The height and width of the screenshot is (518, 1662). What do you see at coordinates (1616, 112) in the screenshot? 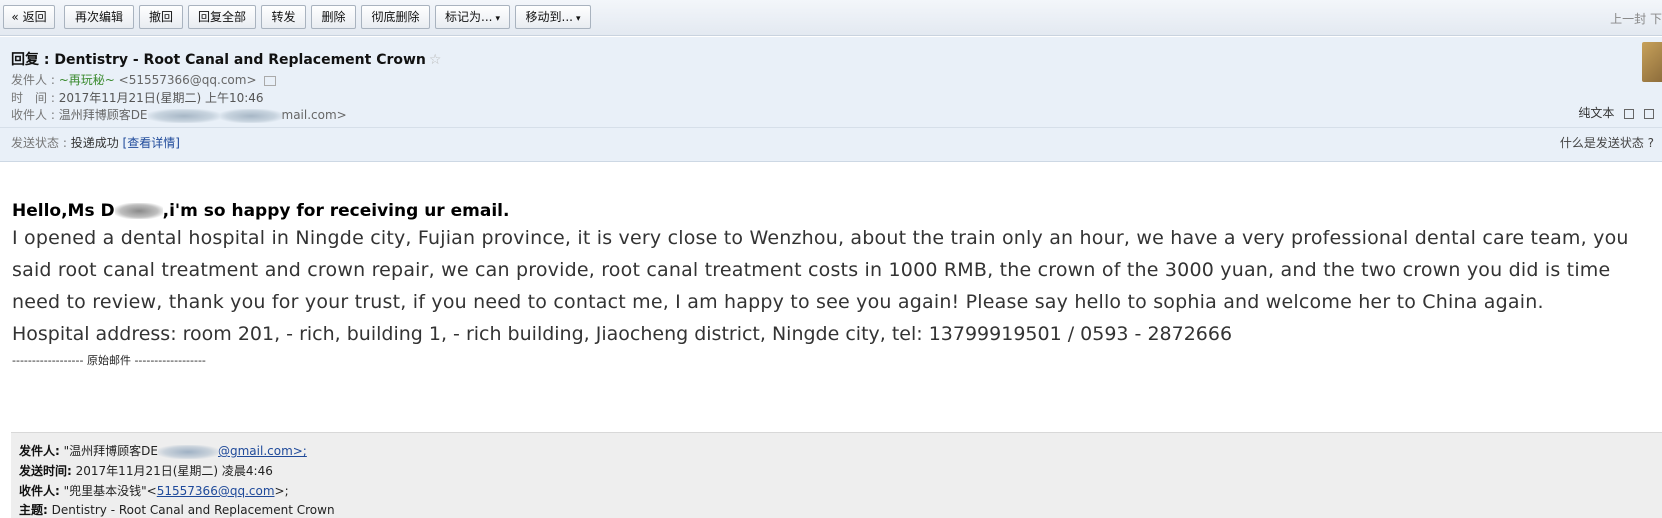
I see `view-options: 纯文本` at bounding box center [1616, 112].